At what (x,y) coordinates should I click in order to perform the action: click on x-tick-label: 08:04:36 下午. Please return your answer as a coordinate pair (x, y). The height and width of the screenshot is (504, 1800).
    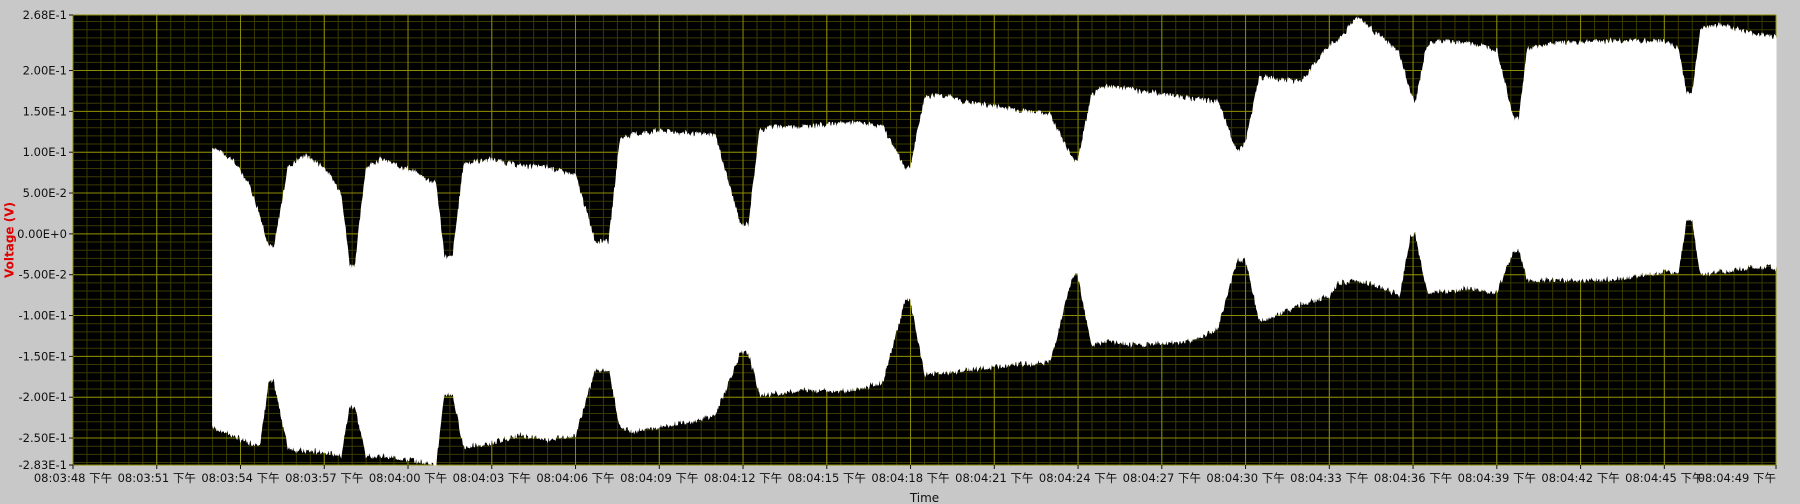
    Looking at the image, I should click on (1413, 478).